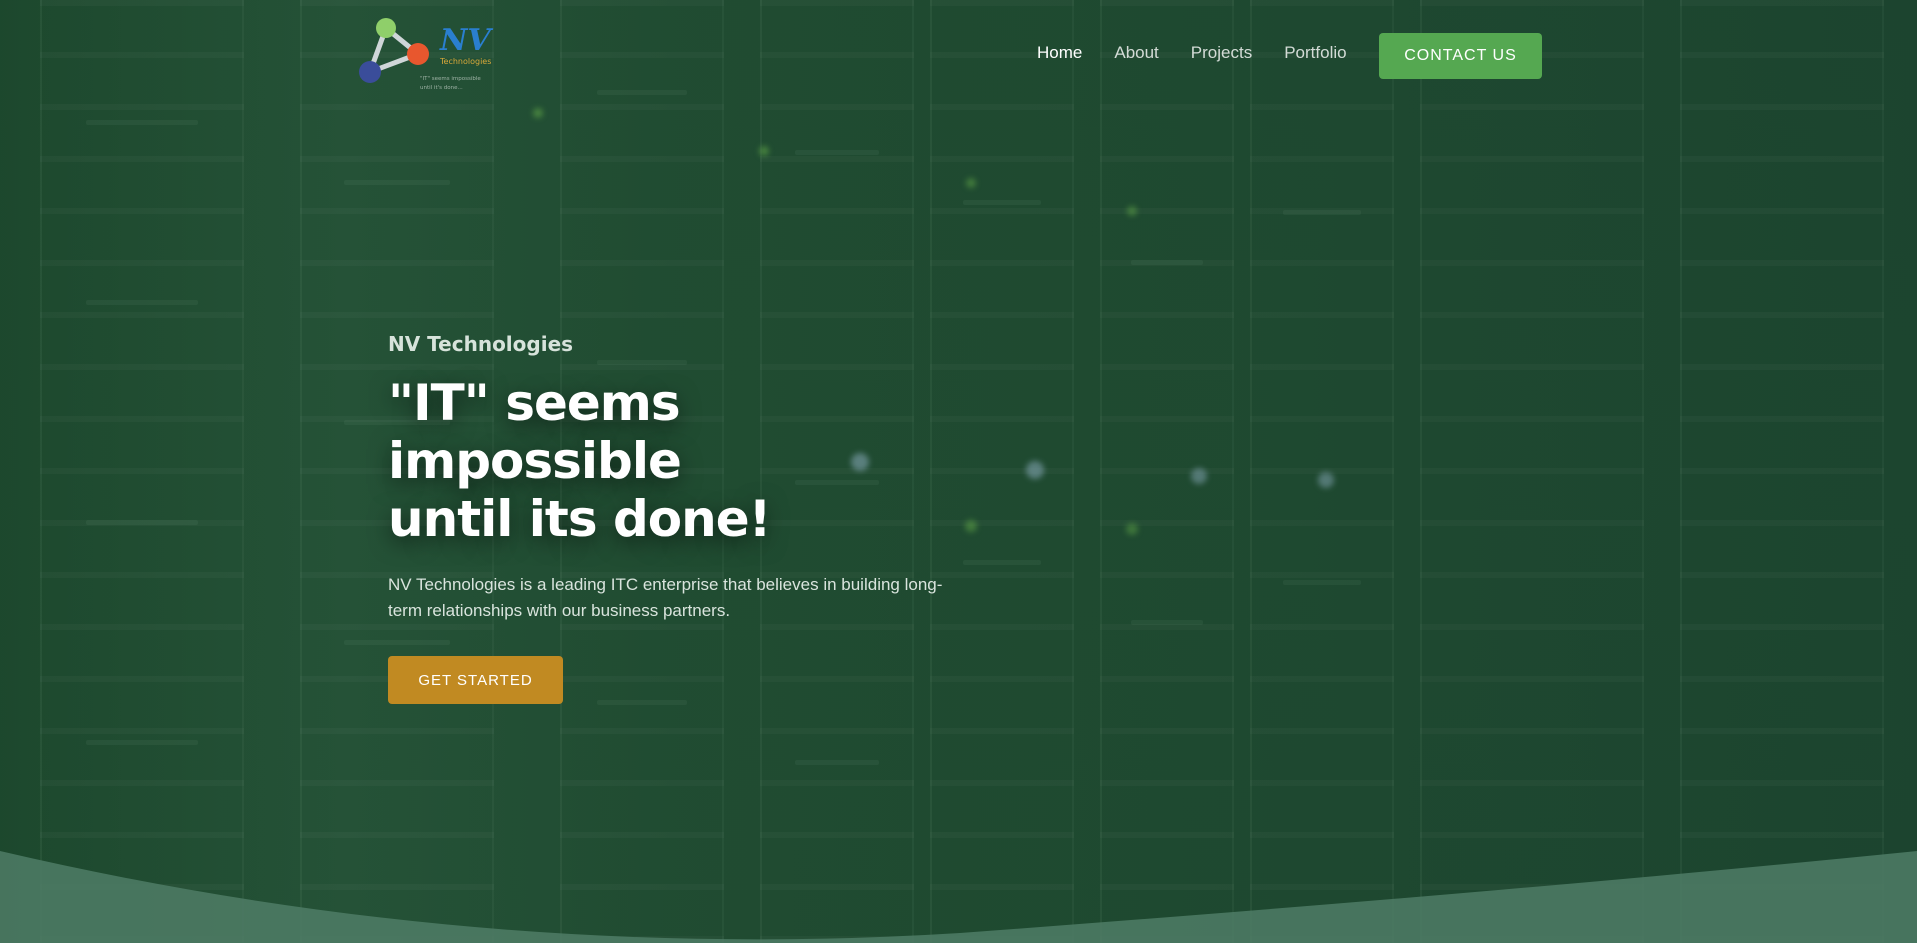  I want to click on nav-item-home: Home, so click(1059, 53).